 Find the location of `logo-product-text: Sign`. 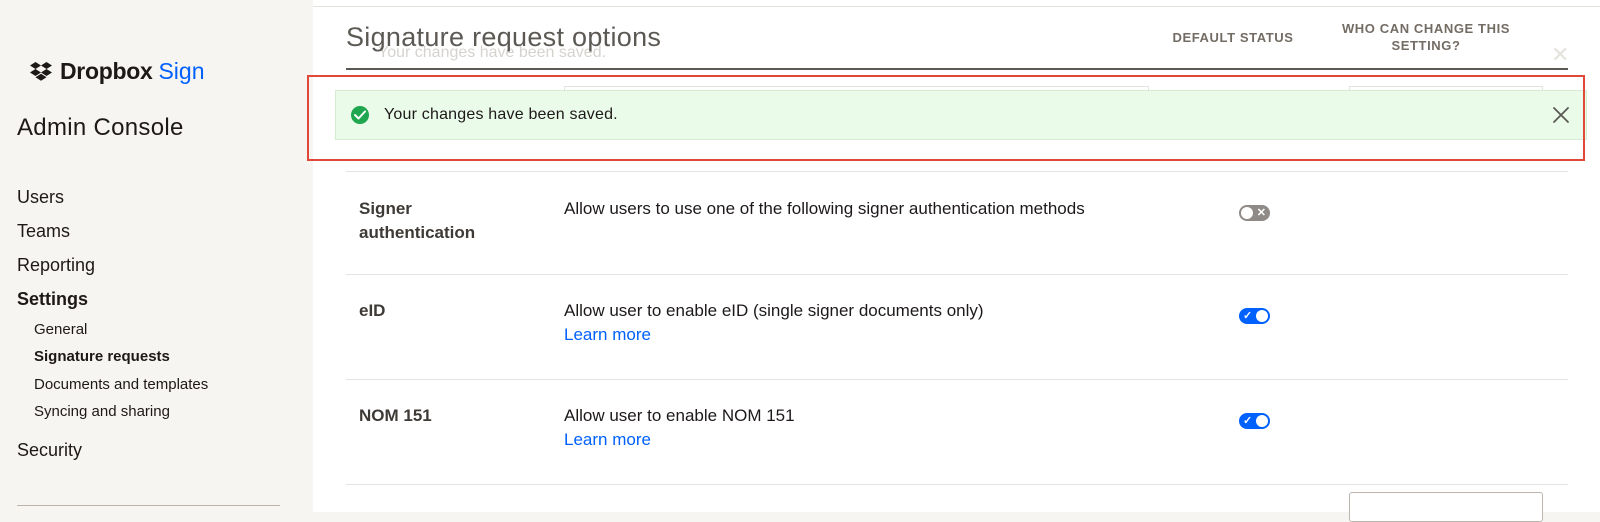

logo-product-text: Sign is located at coordinates (181, 71).